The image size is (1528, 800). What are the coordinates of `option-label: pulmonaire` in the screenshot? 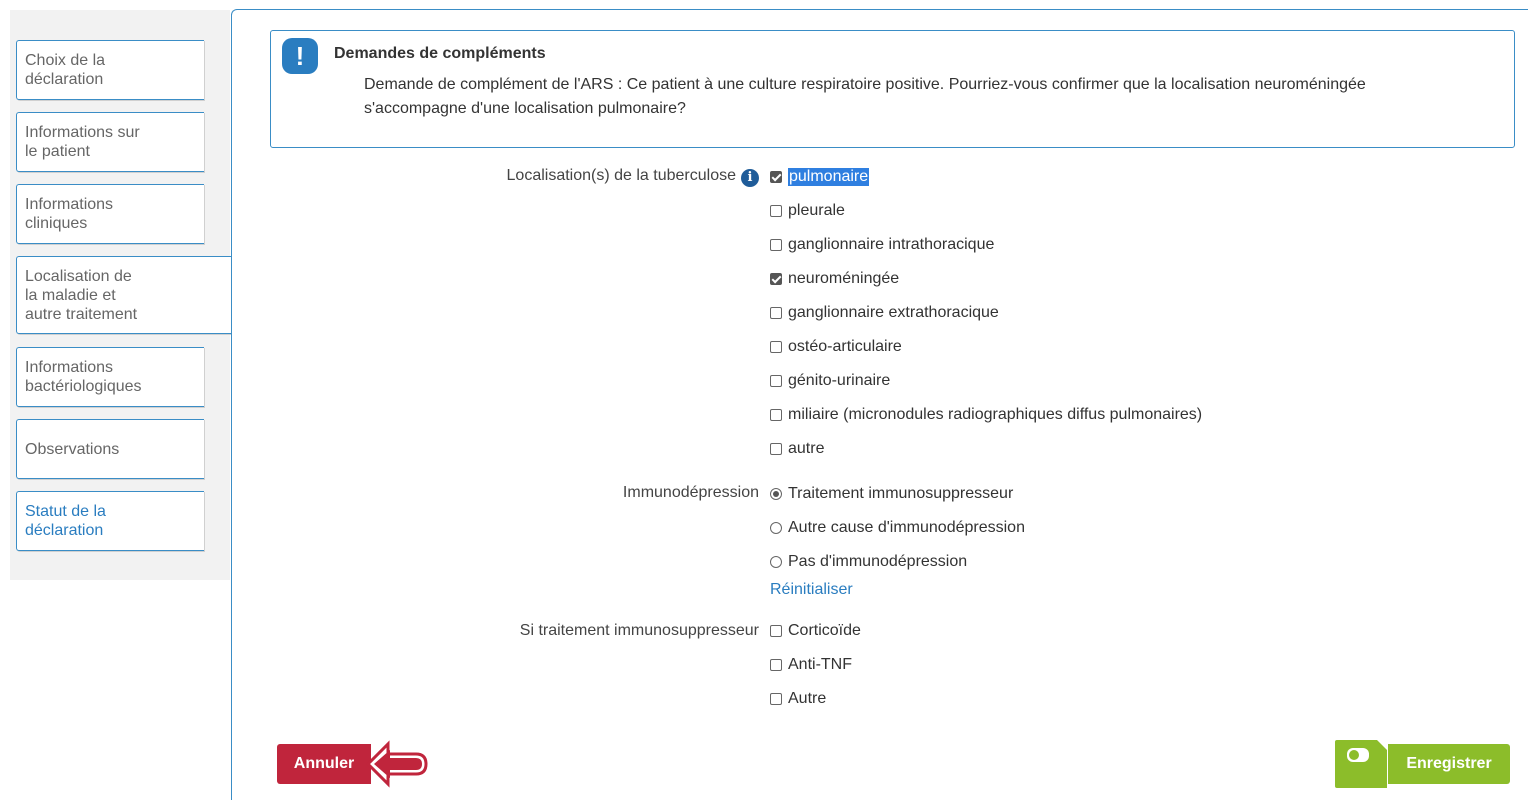 It's located at (829, 177).